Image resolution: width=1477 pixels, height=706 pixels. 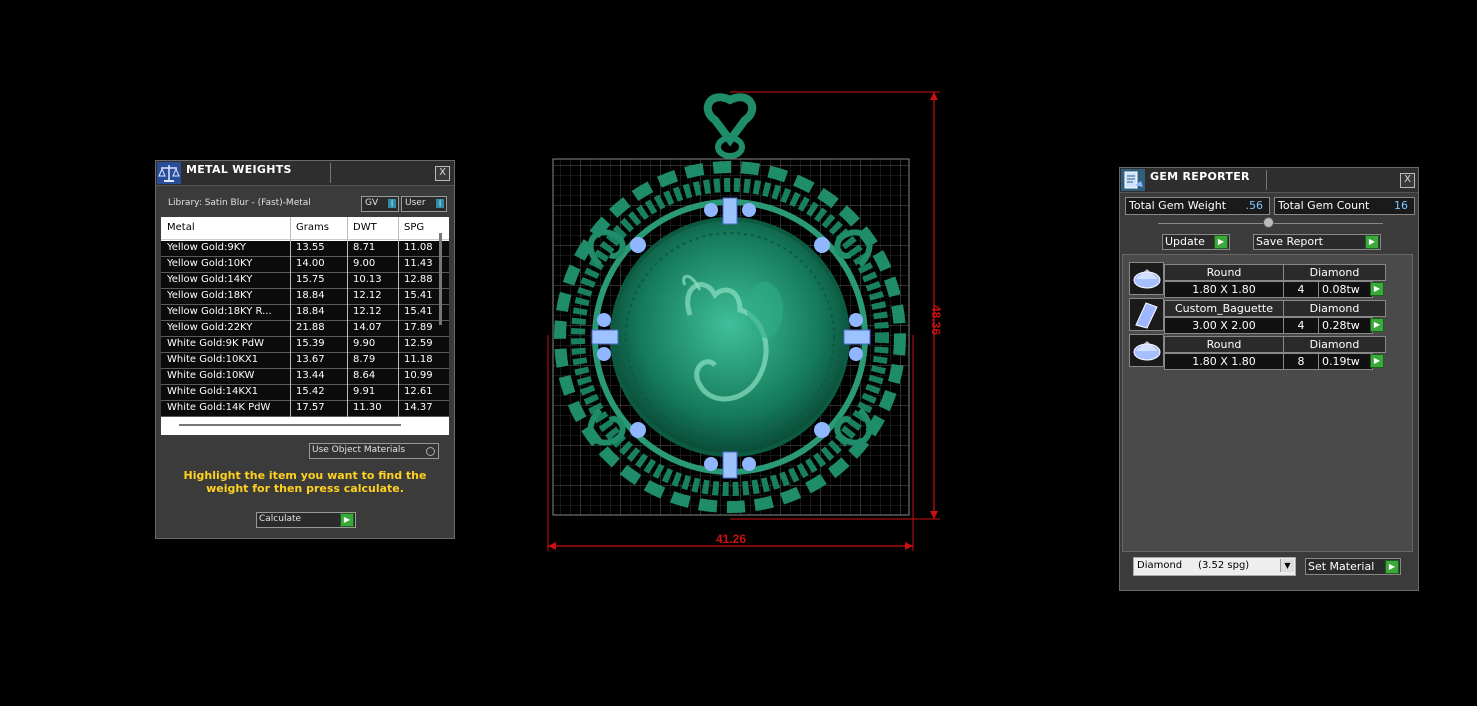 I want to click on cell-grams: 13.55, so click(x=310, y=247).